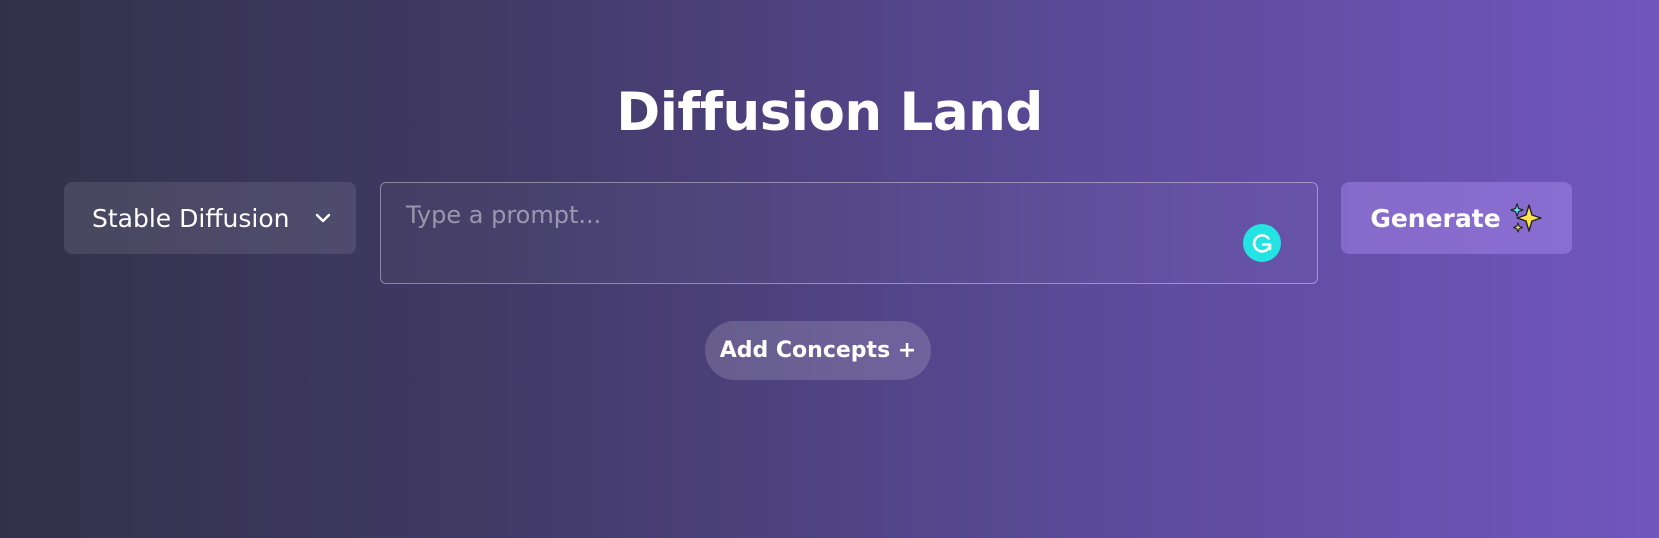 This screenshot has width=1659, height=538. I want to click on generate-button: Generate, so click(1456, 218).